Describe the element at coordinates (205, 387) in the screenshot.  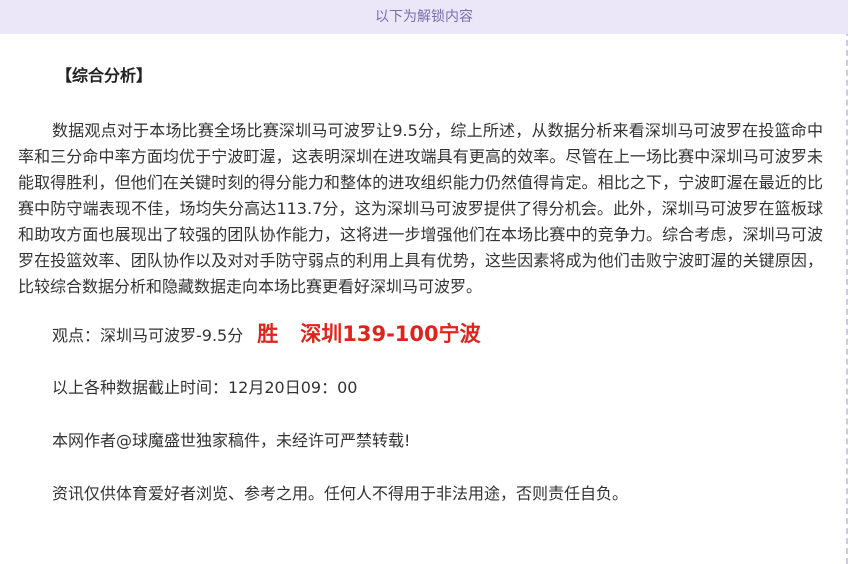
I see `data-cutoff-text: 以上各种数据截止时间：12月20日09：00` at that location.